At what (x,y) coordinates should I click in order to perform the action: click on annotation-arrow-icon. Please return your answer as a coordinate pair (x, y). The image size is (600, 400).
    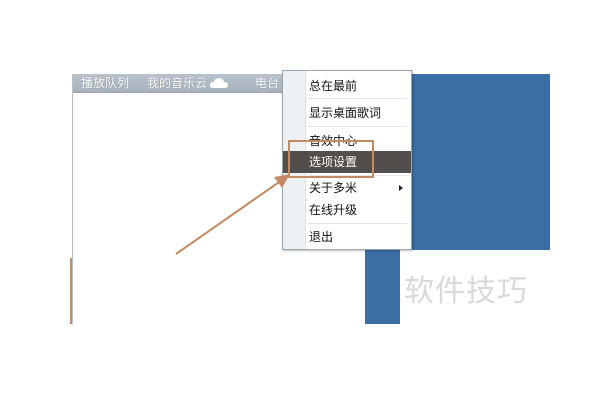
    Looking at the image, I should click on (232, 214).